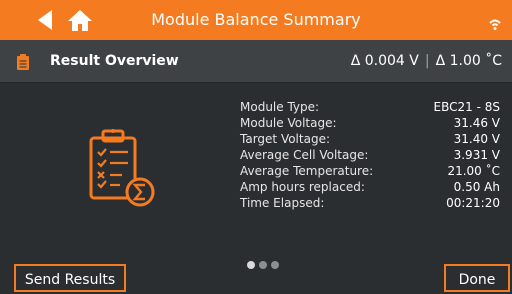 Image resolution: width=512 pixels, height=294 pixels. What do you see at coordinates (384, 61) in the screenshot?
I see `delta-voltage: Δ 0.004 V` at bounding box center [384, 61].